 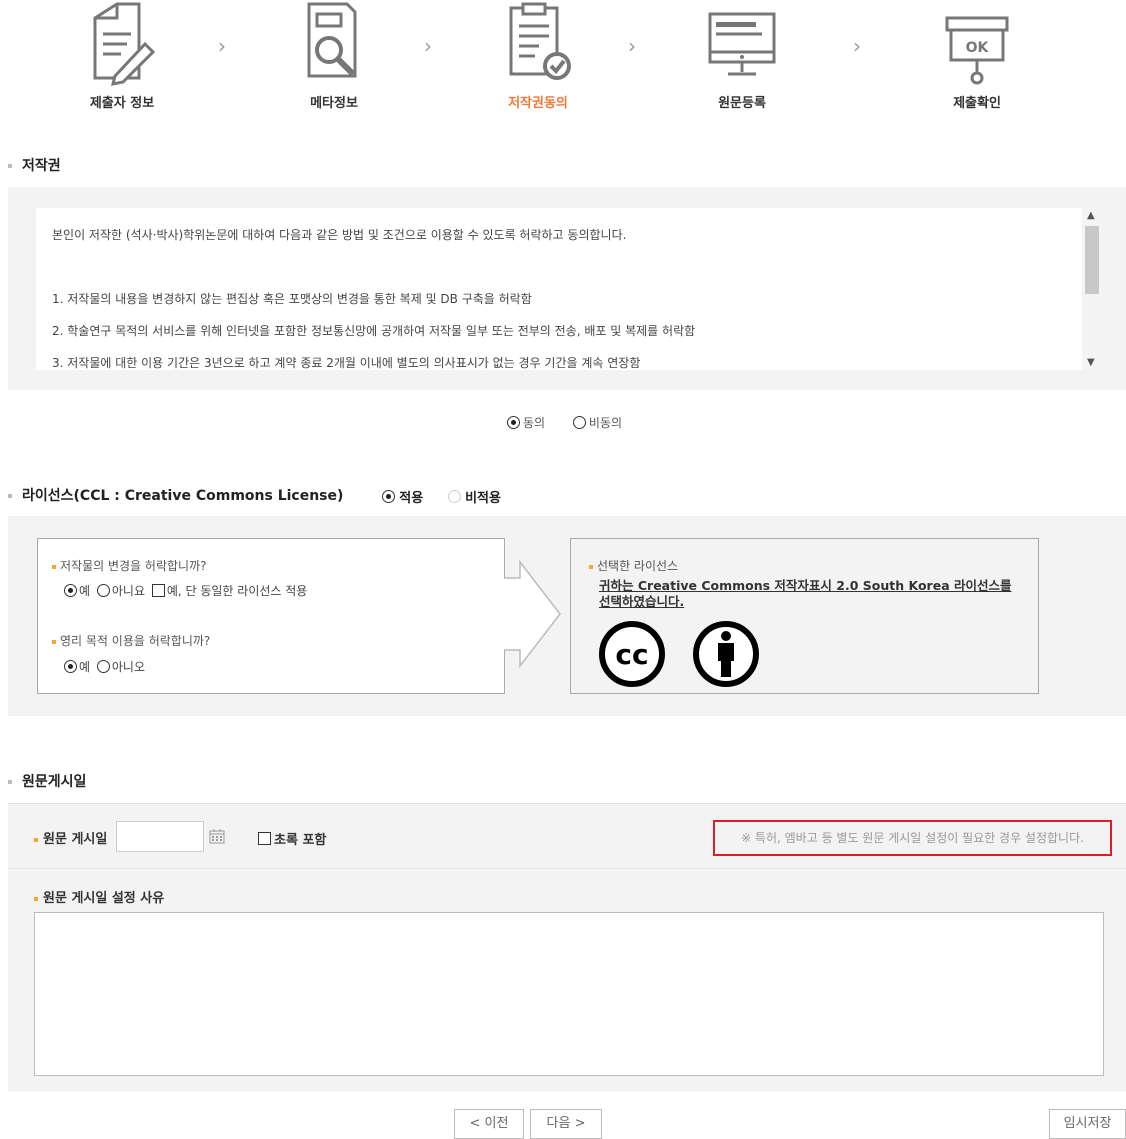 What do you see at coordinates (532, 614) in the screenshot?
I see `arrow-right-icon` at bounding box center [532, 614].